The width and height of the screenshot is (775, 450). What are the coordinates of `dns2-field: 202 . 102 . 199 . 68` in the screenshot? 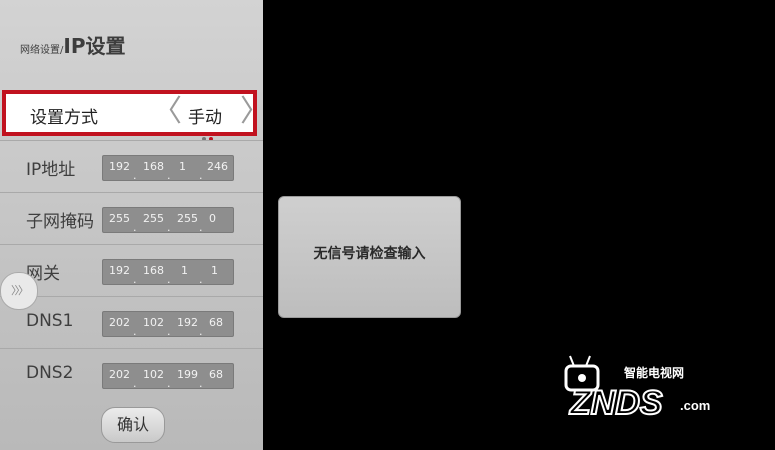 It's located at (168, 376).